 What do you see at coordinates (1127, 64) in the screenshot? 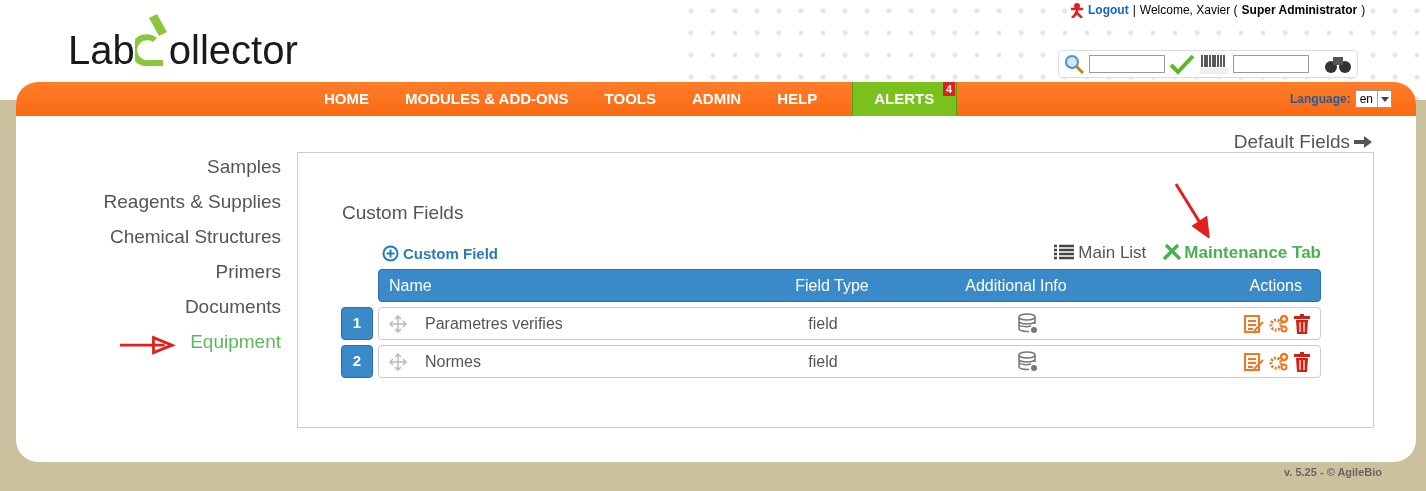
I see `search-field` at bounding box center [1127, 64].